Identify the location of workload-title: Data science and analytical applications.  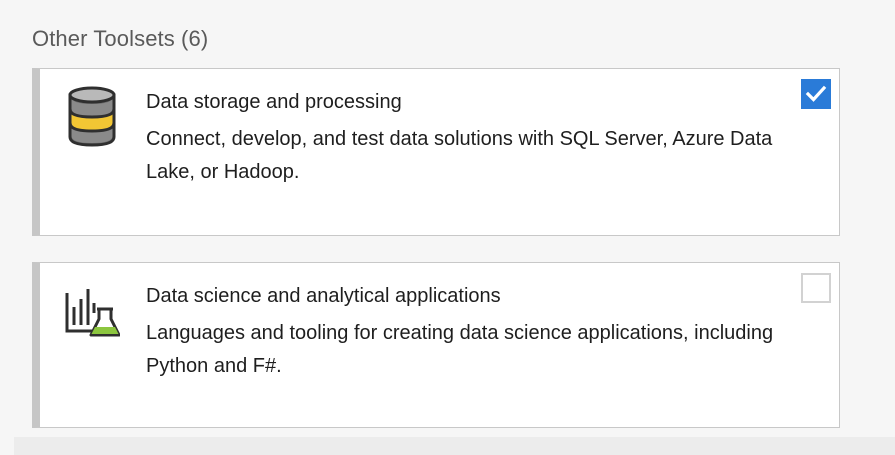
(323, 296).